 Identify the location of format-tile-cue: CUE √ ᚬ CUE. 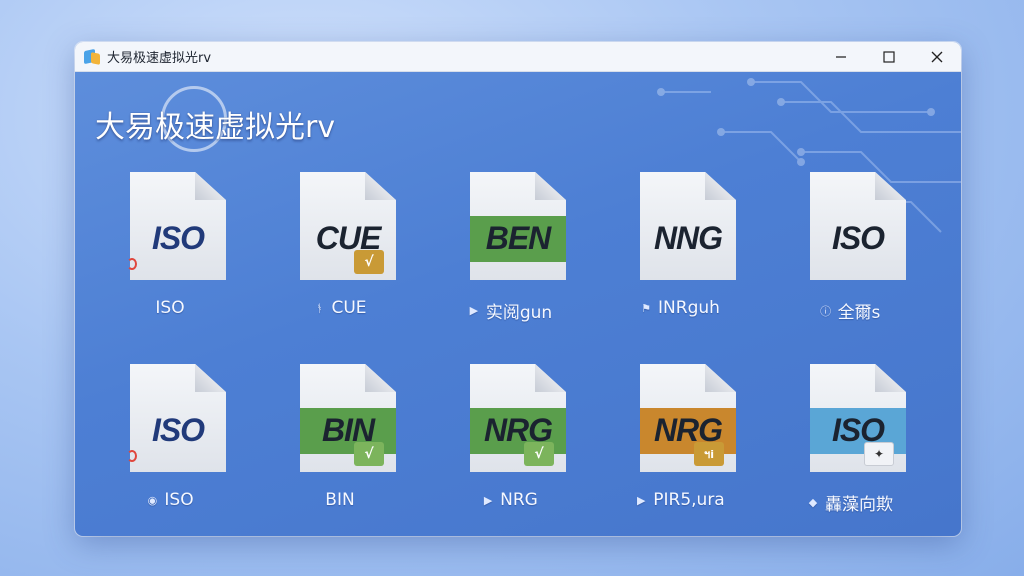
(340, 257).